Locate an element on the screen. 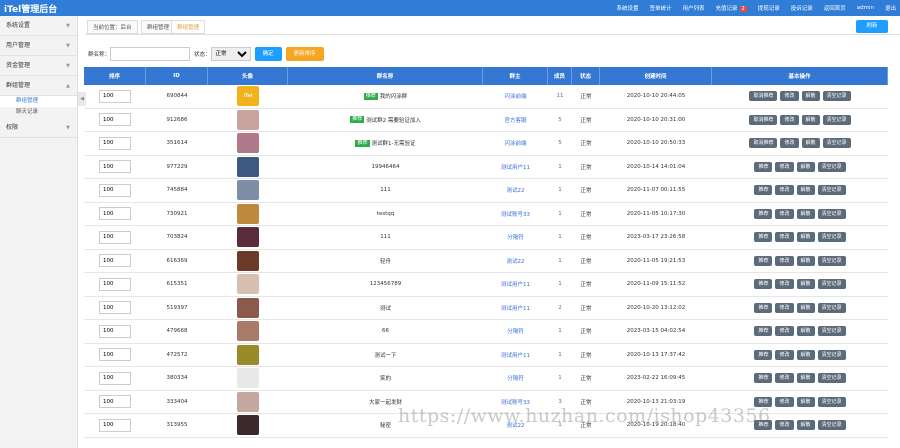 This screenshot has height=448, width=900. topnav-item: admin is located at coordinates (865, 8).